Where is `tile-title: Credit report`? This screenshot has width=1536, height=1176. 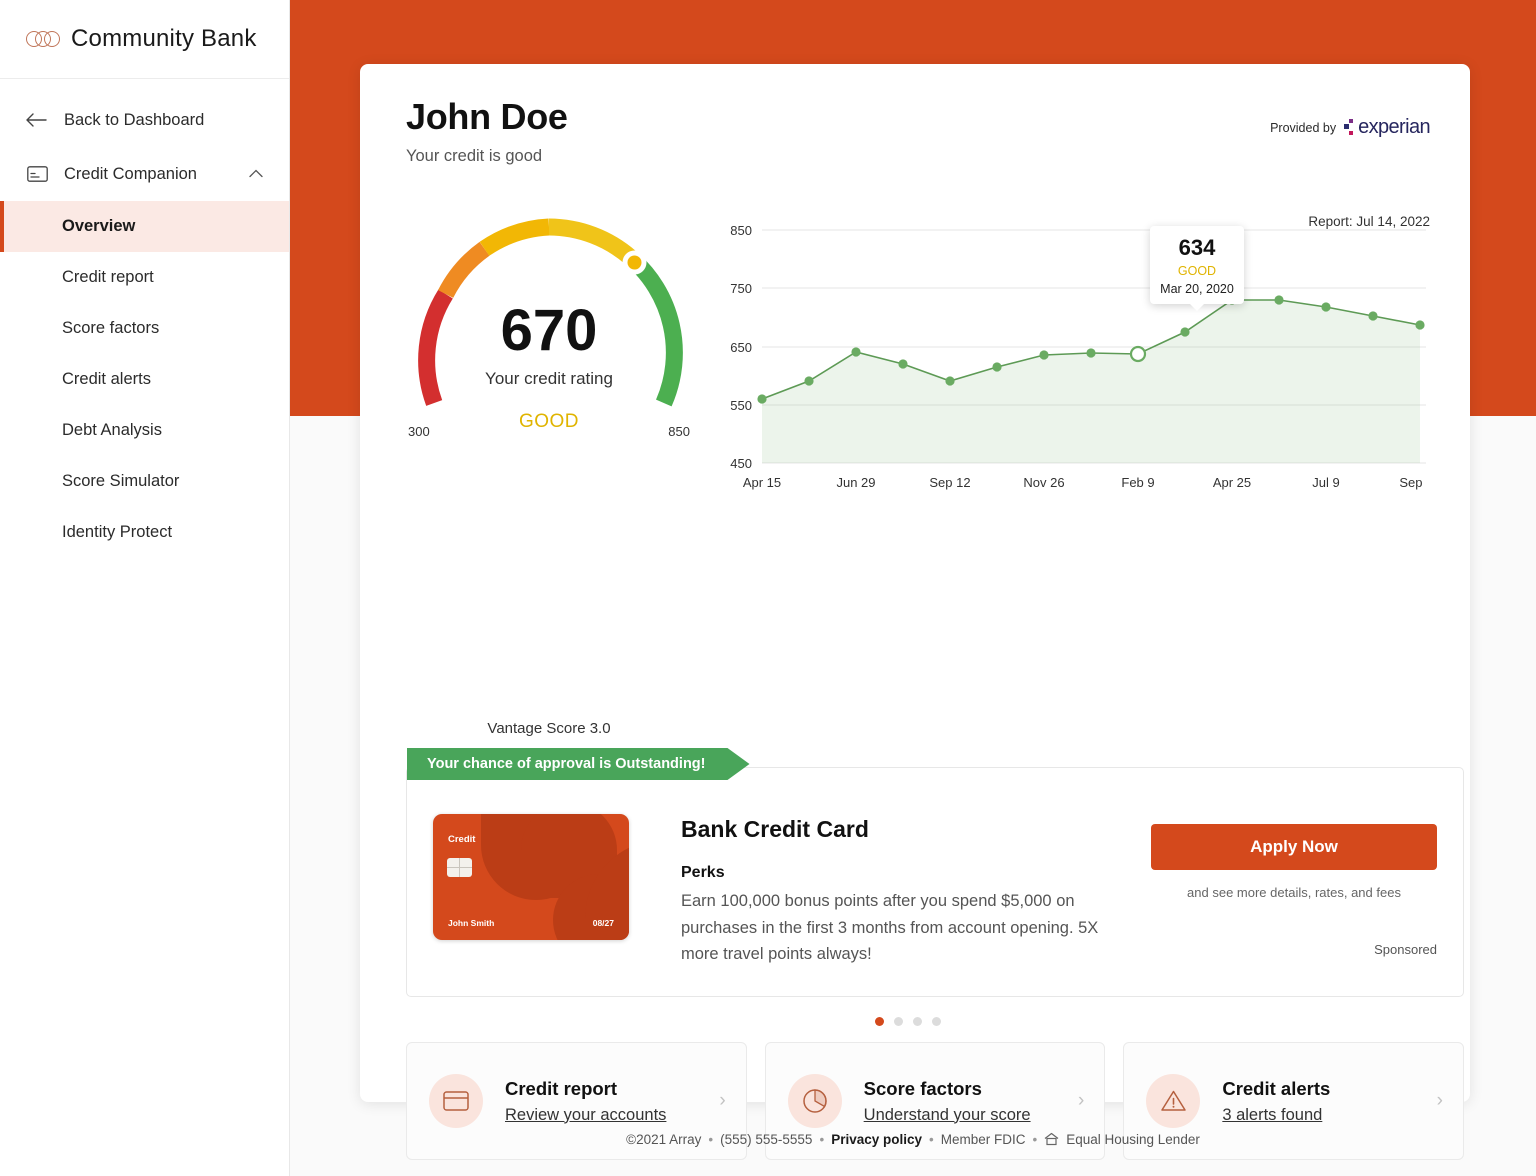
tile-title: Credit report is located at coordinates (561, 1088).